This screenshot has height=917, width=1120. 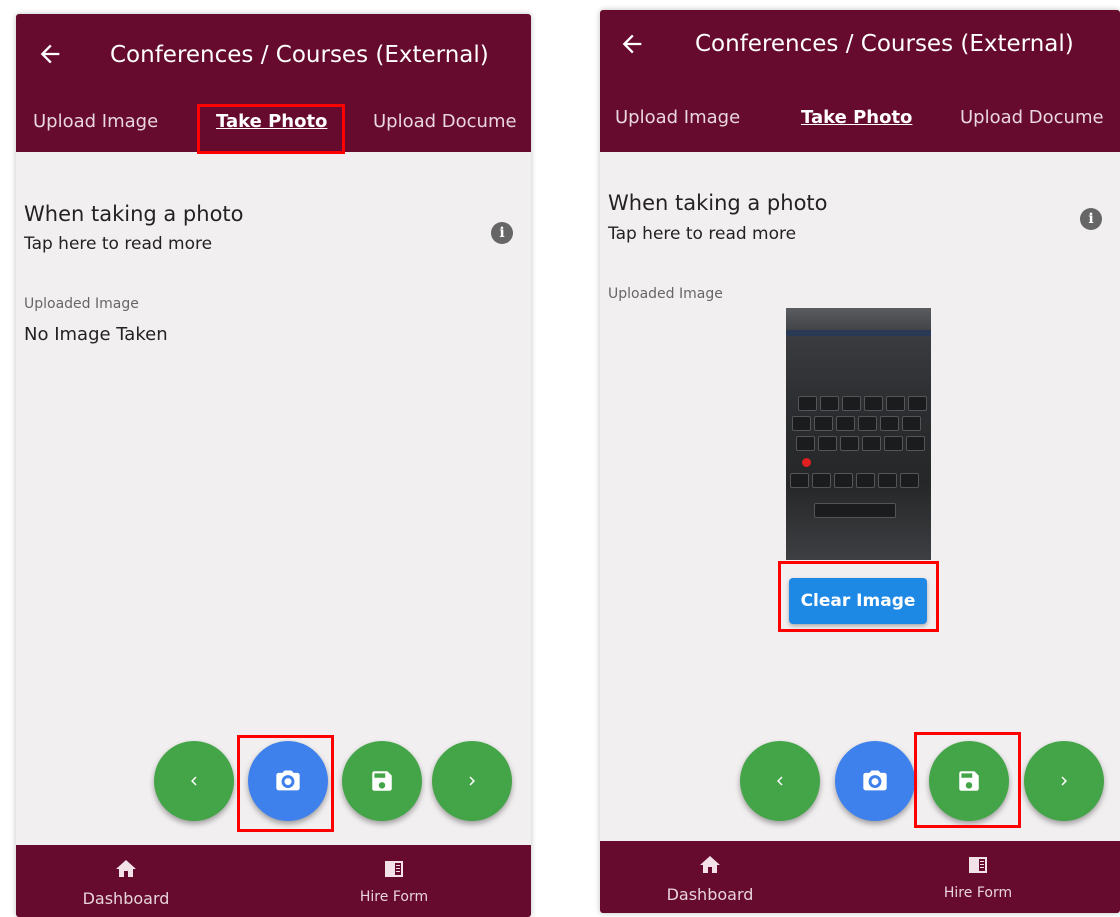 I want to click on camera-icon, so click(x=875, y=780).